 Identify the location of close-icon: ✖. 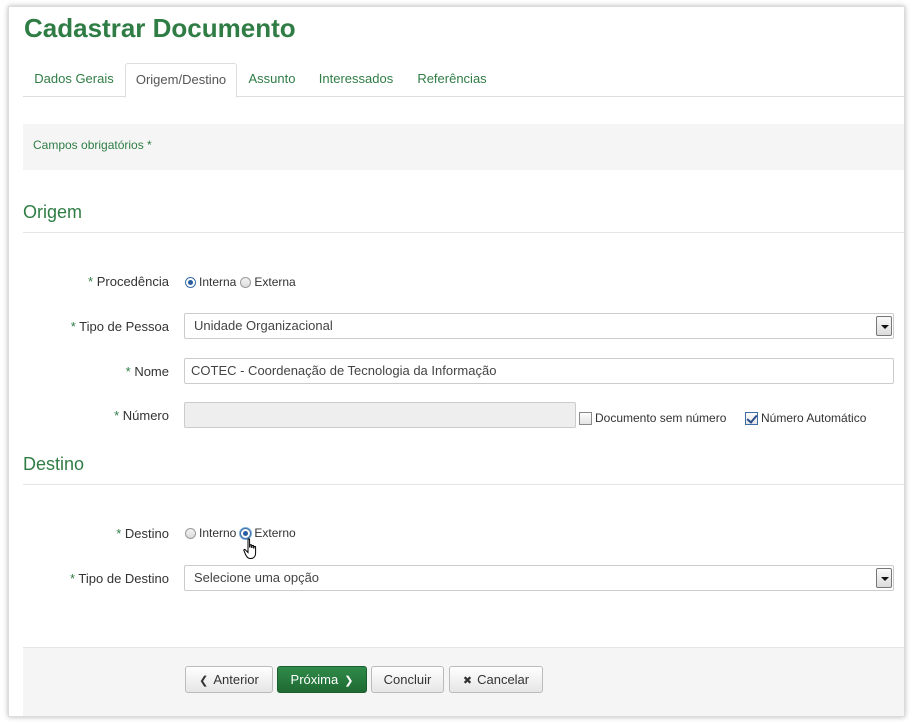
(467, 681).